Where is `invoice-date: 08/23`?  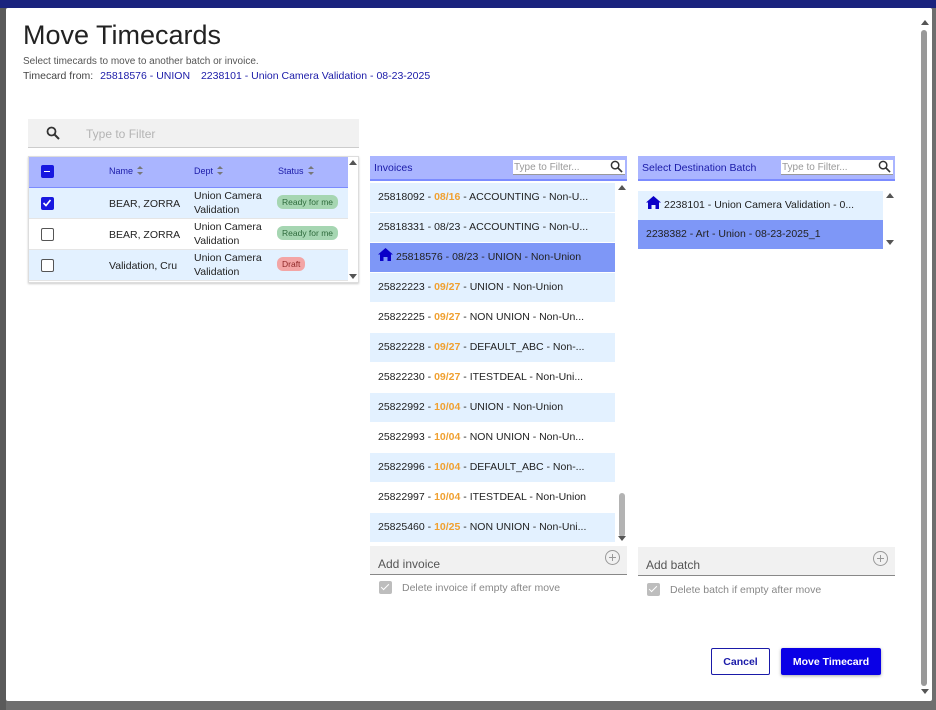
invoice-date: 08/23 is located at coordinates (447, 227).